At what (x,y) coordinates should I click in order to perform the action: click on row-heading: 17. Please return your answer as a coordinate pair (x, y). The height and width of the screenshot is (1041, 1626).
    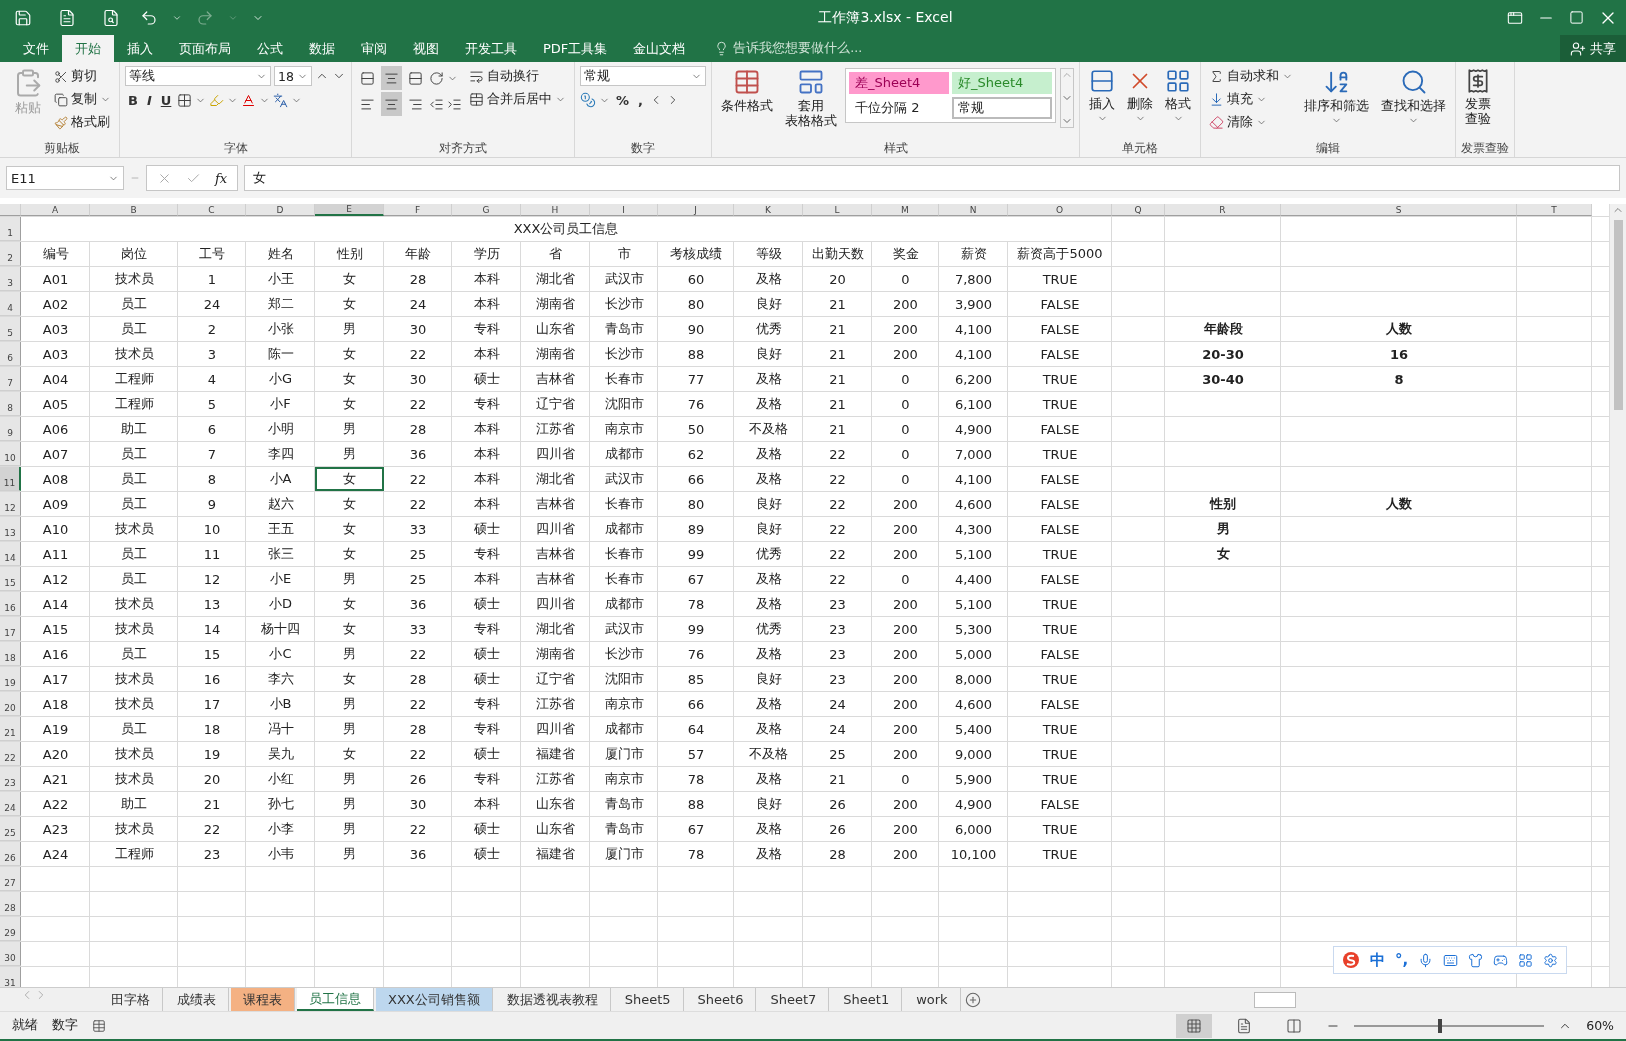
    Looking at the image, I should click on (10, 629).